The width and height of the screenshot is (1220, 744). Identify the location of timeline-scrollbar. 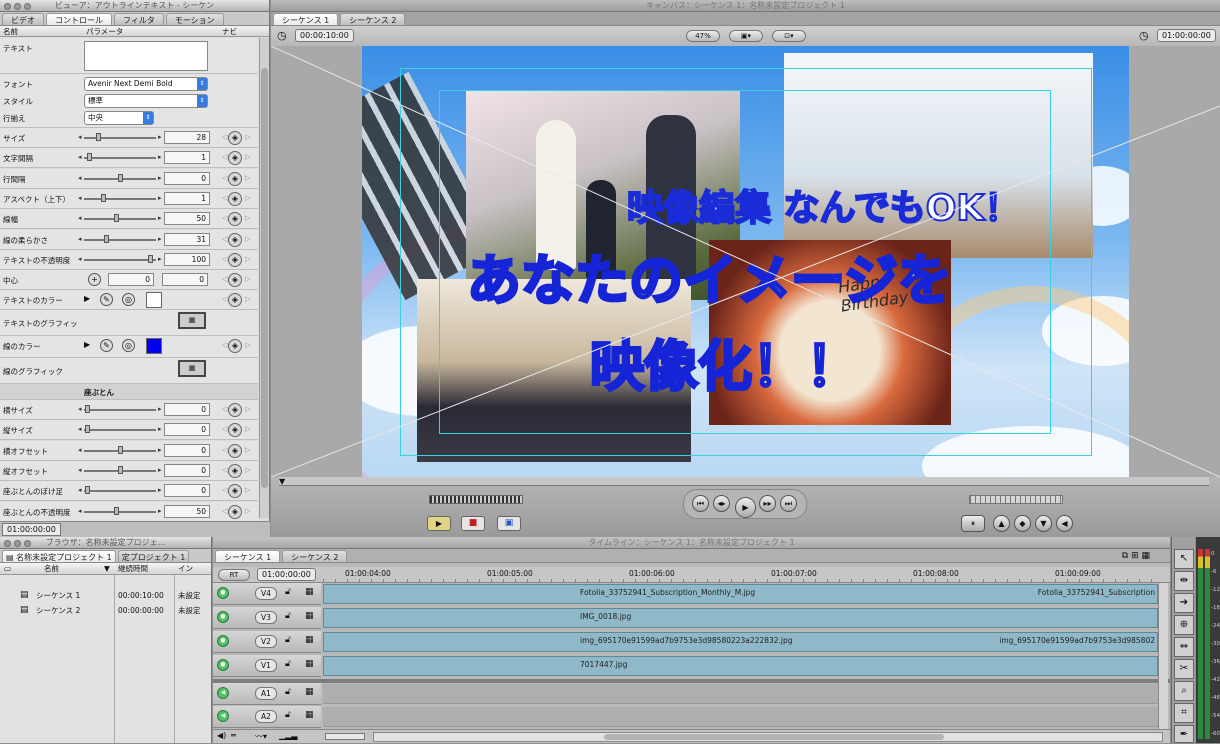
(768, 737).